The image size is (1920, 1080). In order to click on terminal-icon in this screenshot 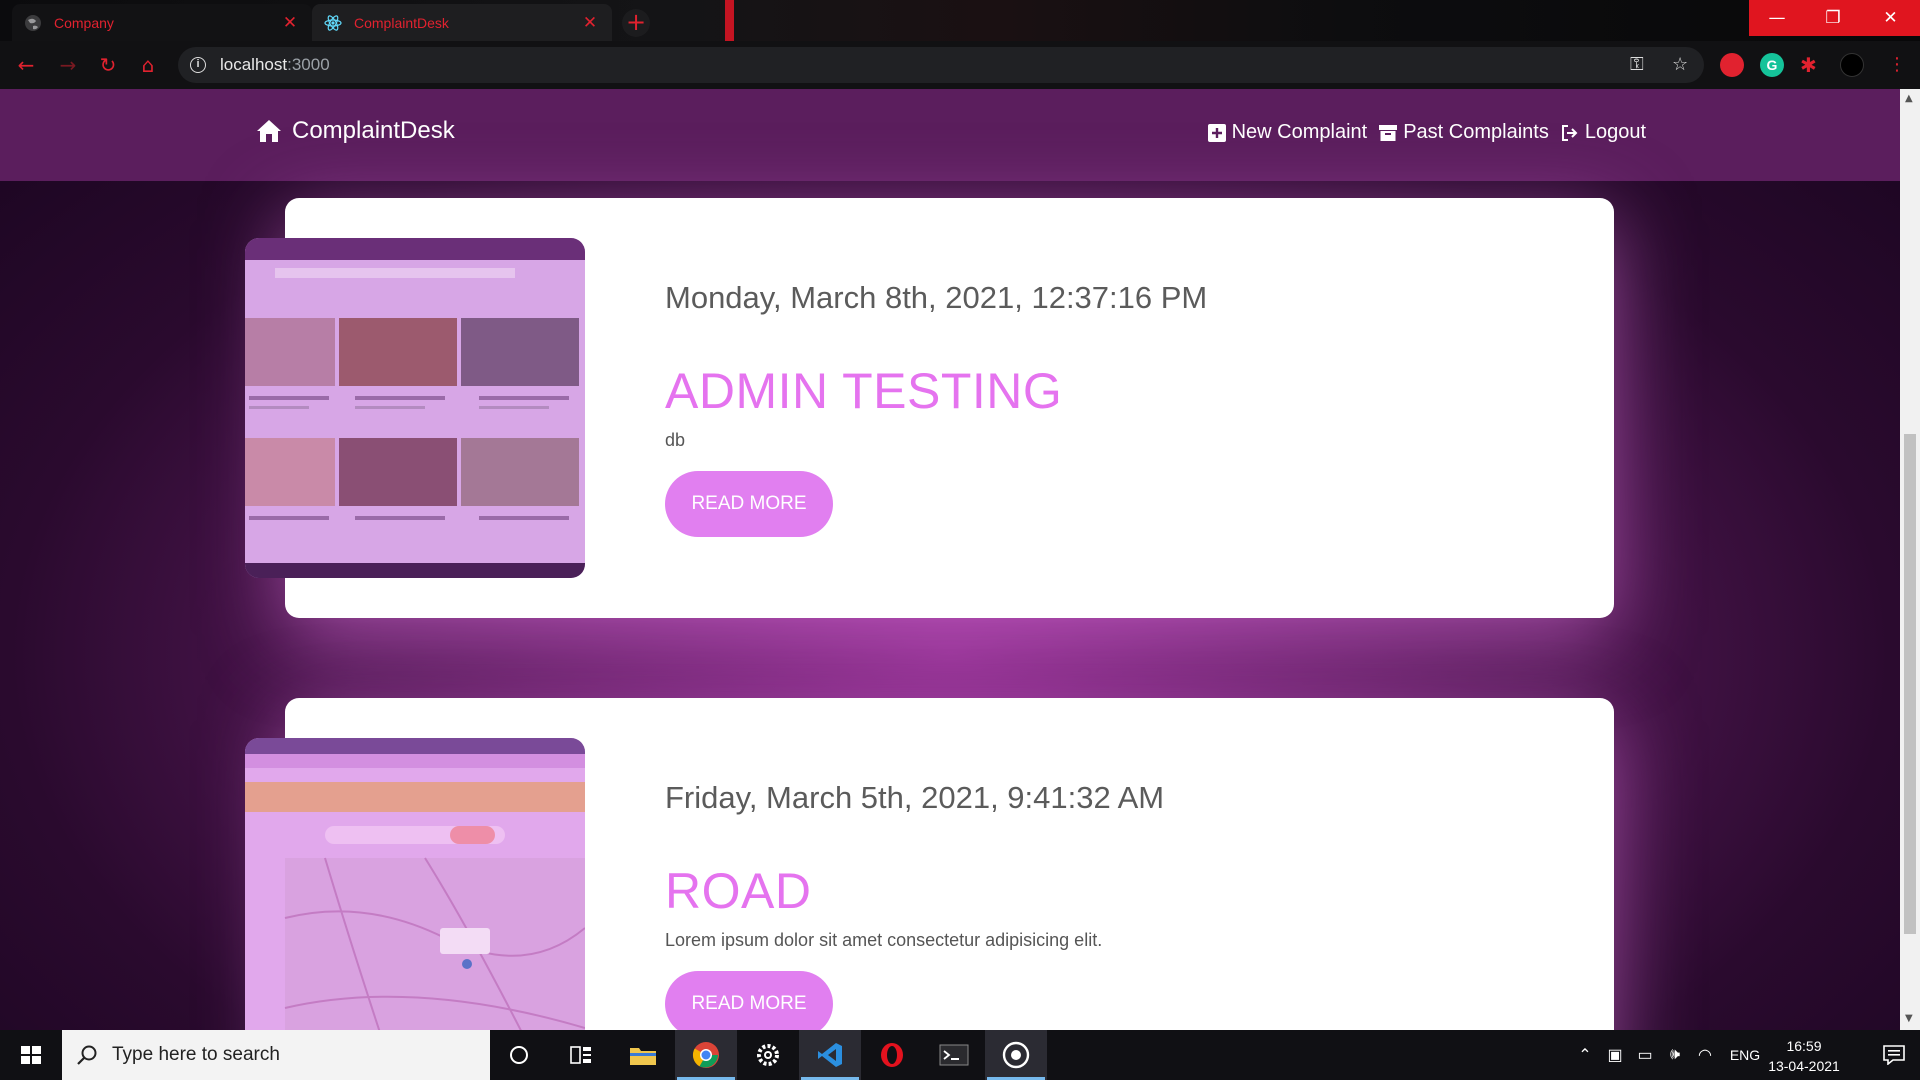, I will do `click(954, 1055)`.